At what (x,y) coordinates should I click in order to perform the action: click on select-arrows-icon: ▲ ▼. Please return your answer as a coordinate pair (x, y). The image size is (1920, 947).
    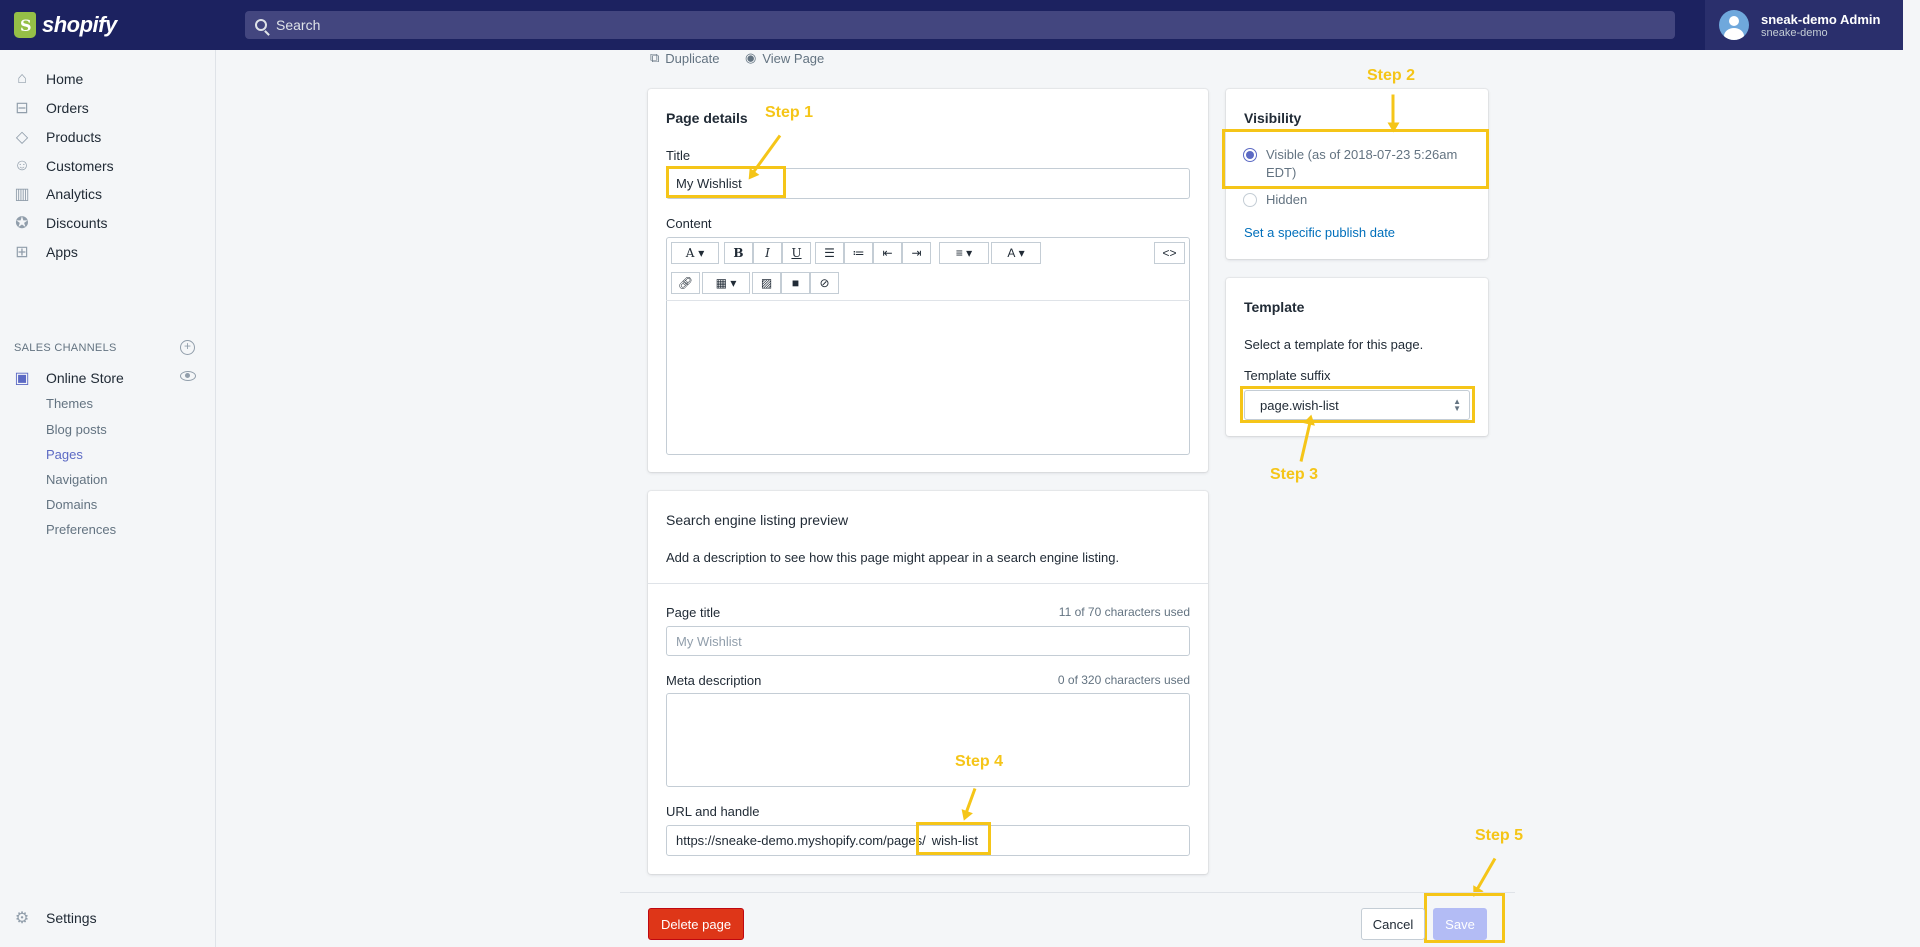
    Looking at the image, I should click on (1457, 405).